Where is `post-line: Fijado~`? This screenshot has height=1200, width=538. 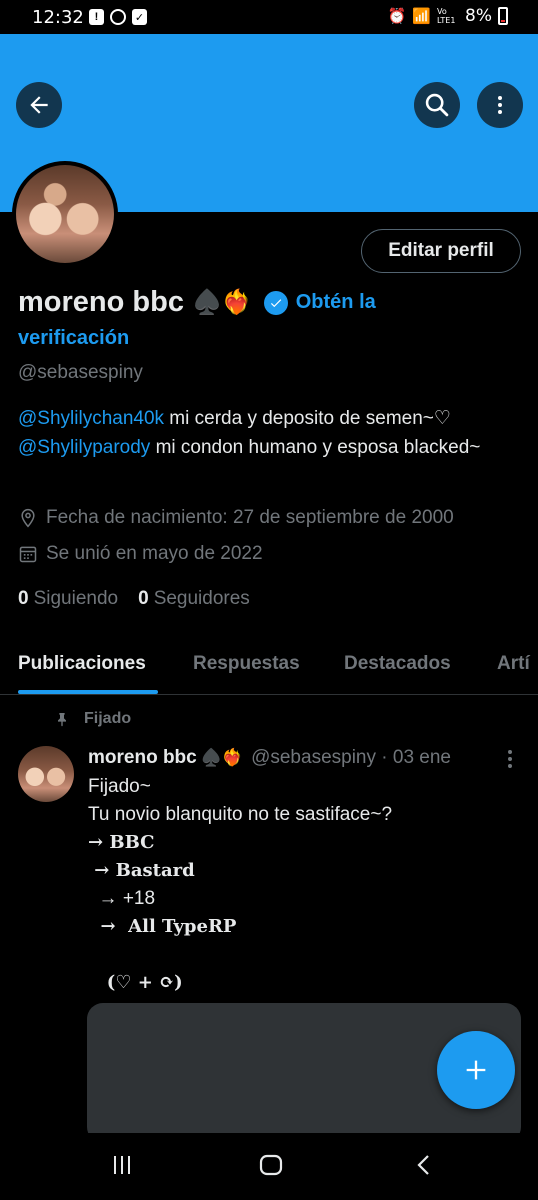
post-line: Fijado~ is located at coordinates (119, 786).